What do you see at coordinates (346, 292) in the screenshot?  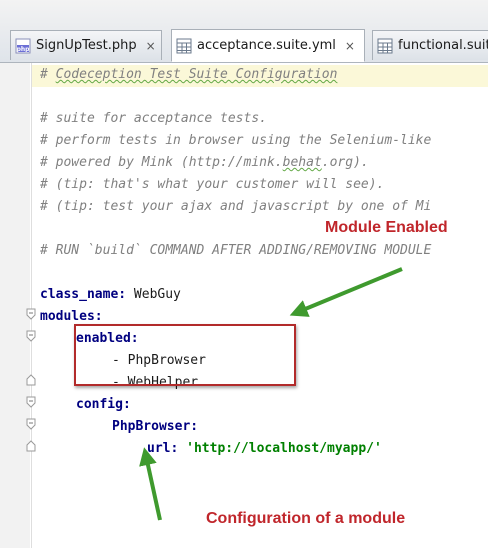 I see `arrow-to-enabled` at bounding box center [346, 292].